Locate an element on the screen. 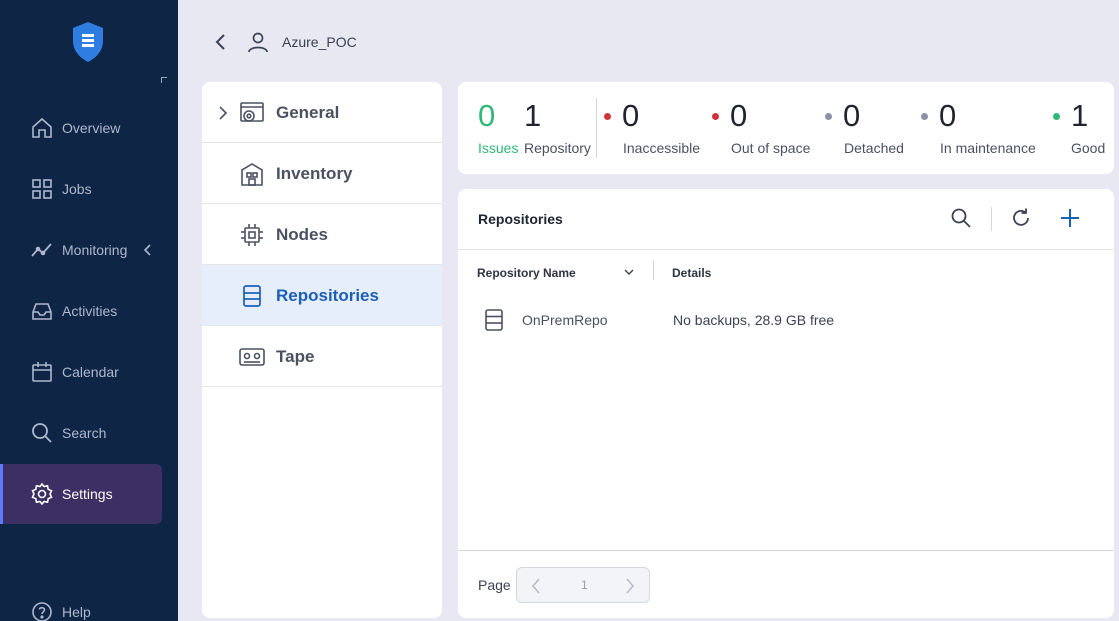  column-header-name: Repository Name is located at coordinates (526, 273).